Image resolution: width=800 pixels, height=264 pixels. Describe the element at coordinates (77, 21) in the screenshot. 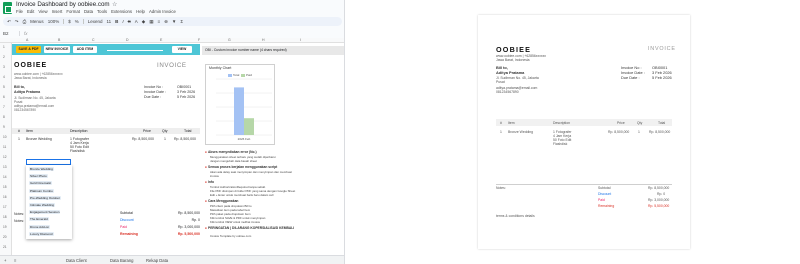

I see `percent-icon: %` at that location.